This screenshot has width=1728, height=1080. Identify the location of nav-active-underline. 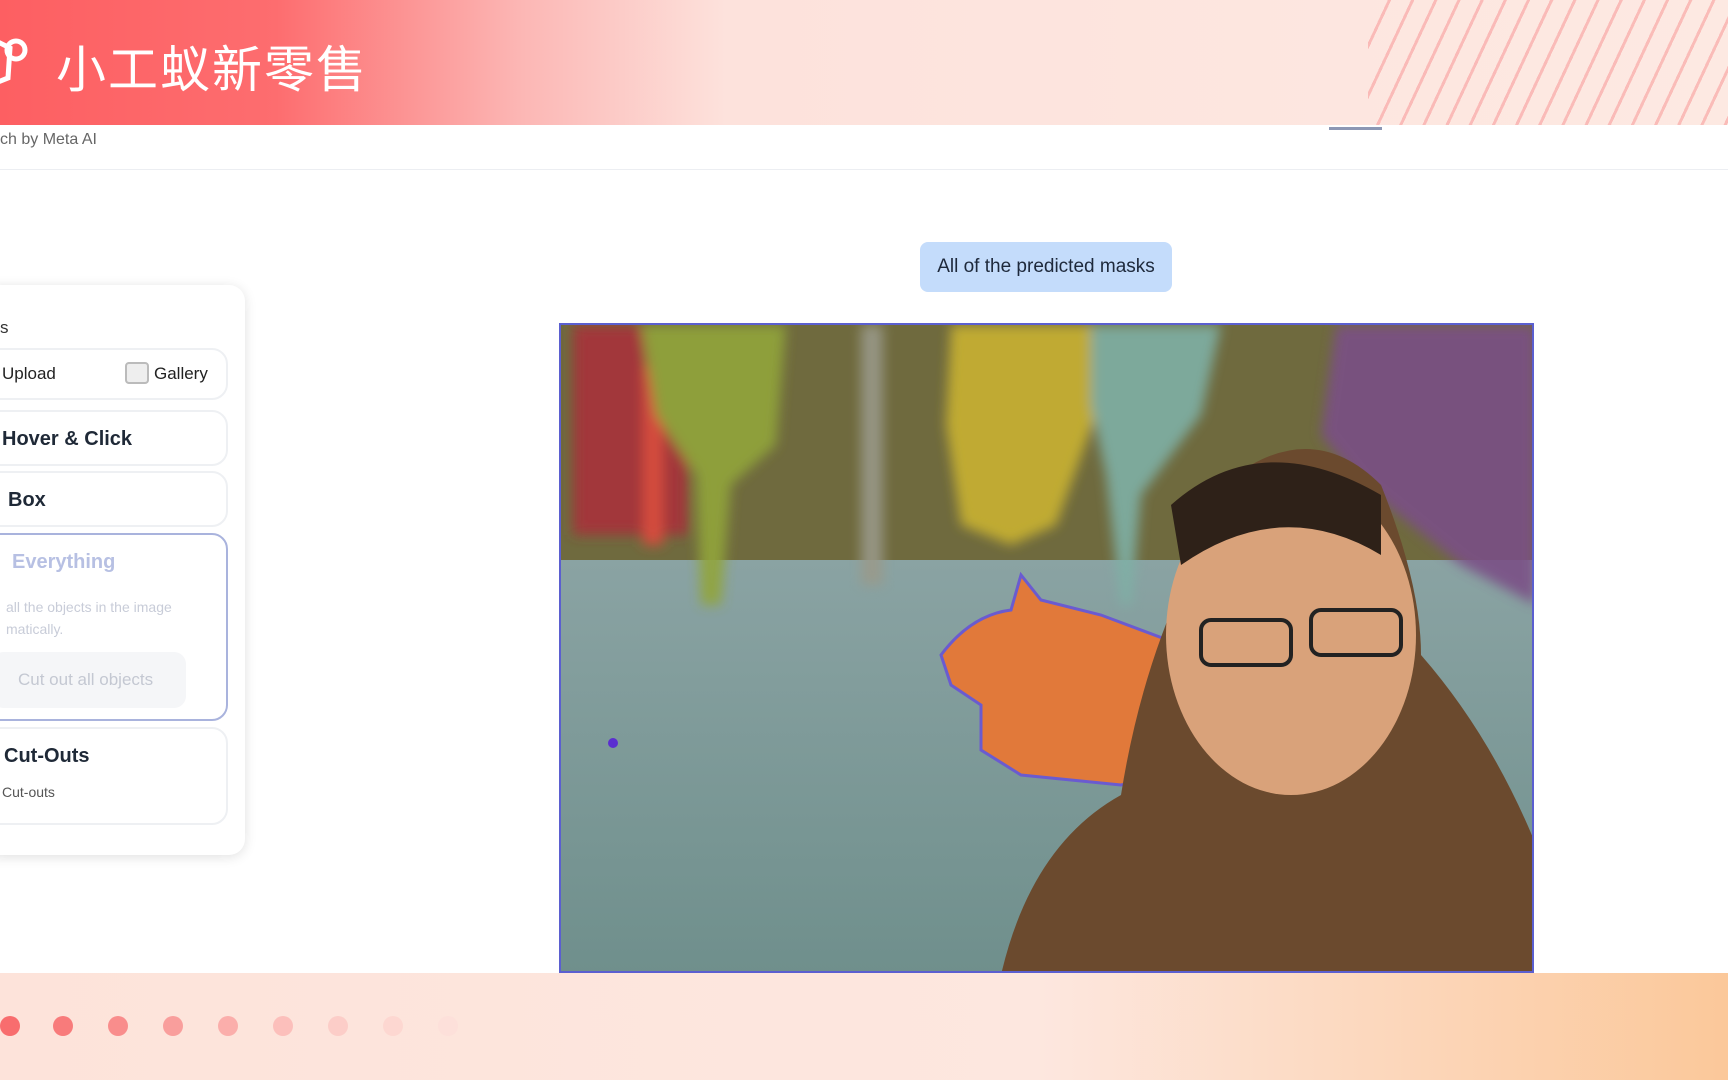
(1355, 128).